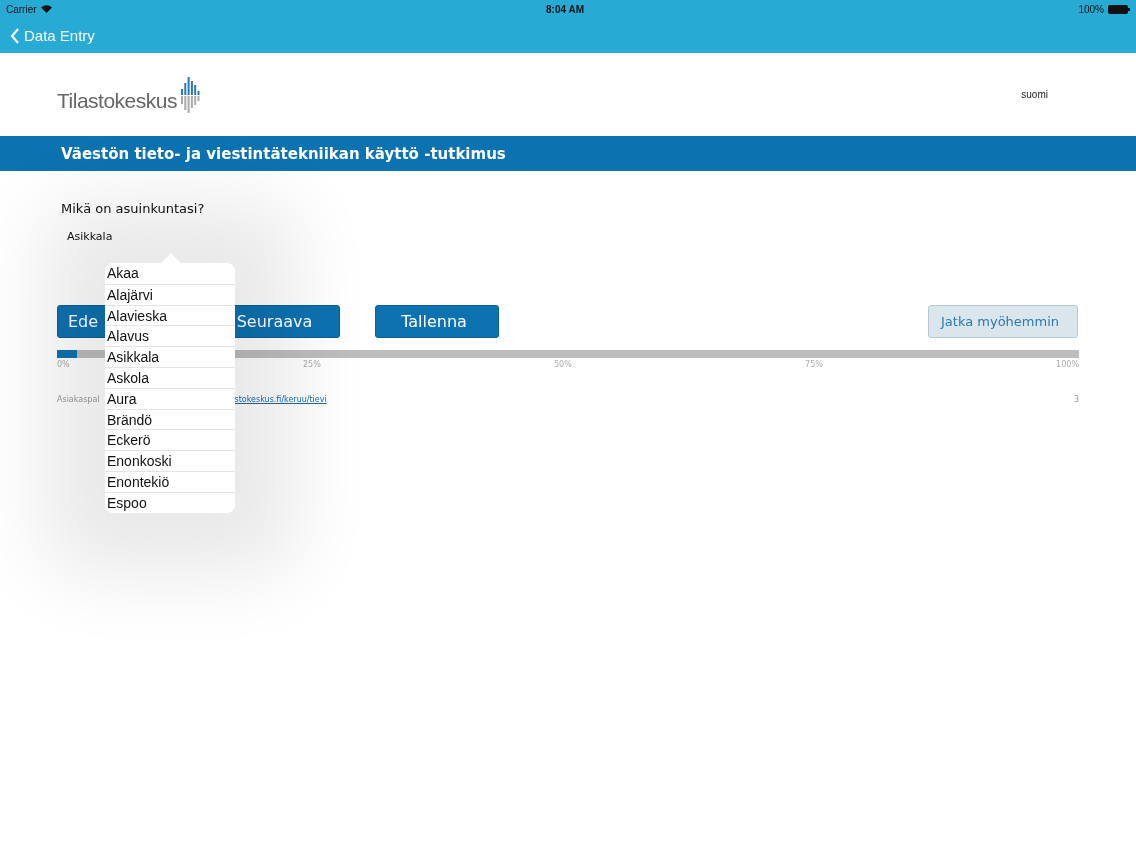 Image resolution: width=1136 pixels, height=852 pixels. Describe the element at coordinates (170, 440) in the screenshot. I see `picker-option: Eckerö` at that location.